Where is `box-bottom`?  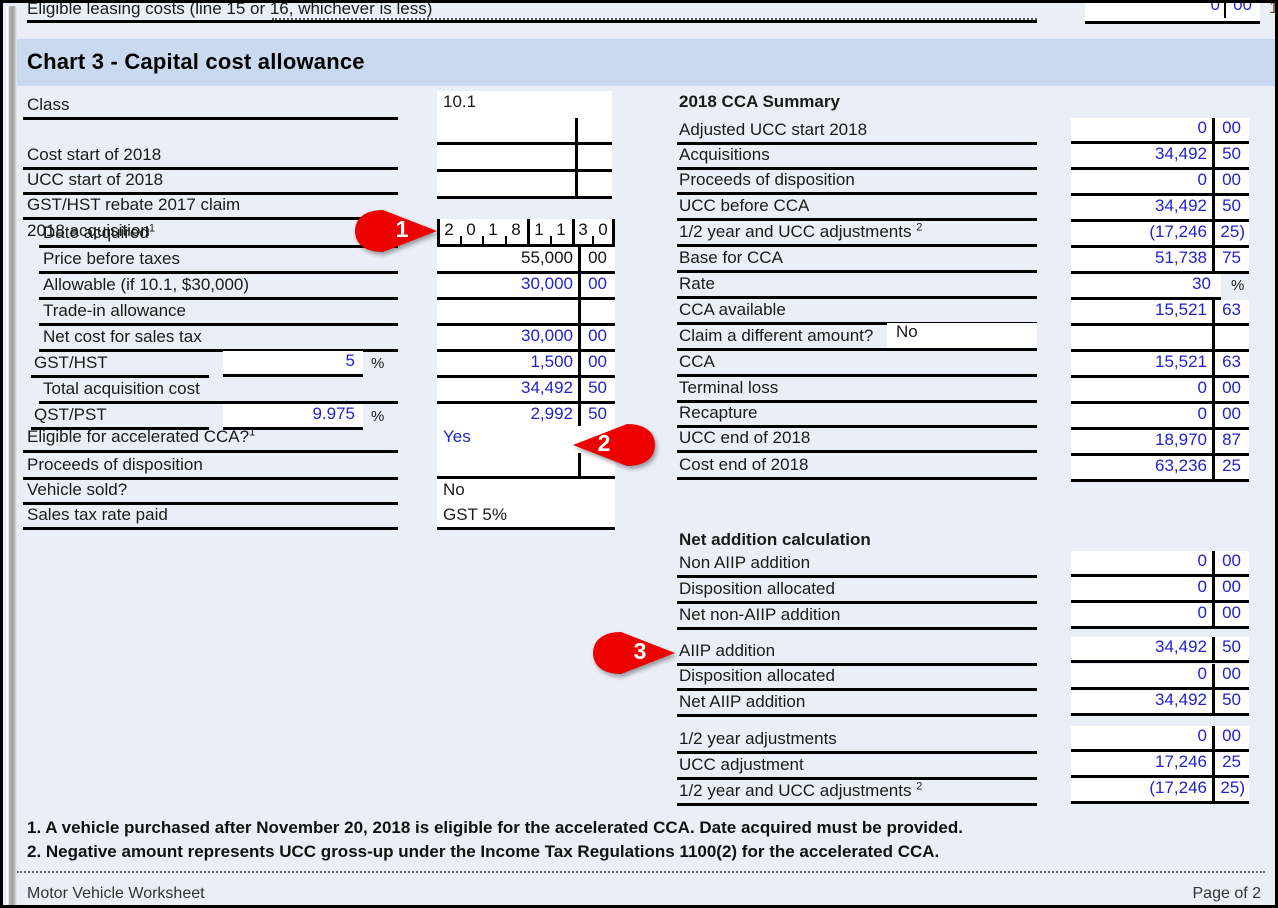
box-bottom is located at coordinates (1160, 802).